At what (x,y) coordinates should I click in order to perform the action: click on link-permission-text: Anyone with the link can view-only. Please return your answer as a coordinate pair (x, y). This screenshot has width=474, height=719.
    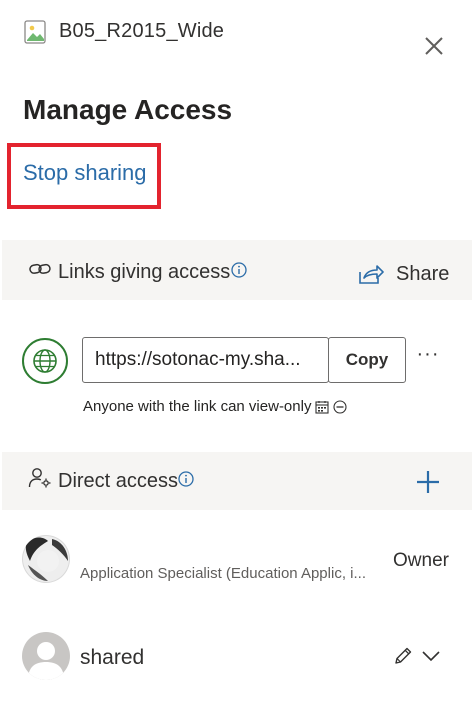
    Looking at the image, I should click on (197, 406).